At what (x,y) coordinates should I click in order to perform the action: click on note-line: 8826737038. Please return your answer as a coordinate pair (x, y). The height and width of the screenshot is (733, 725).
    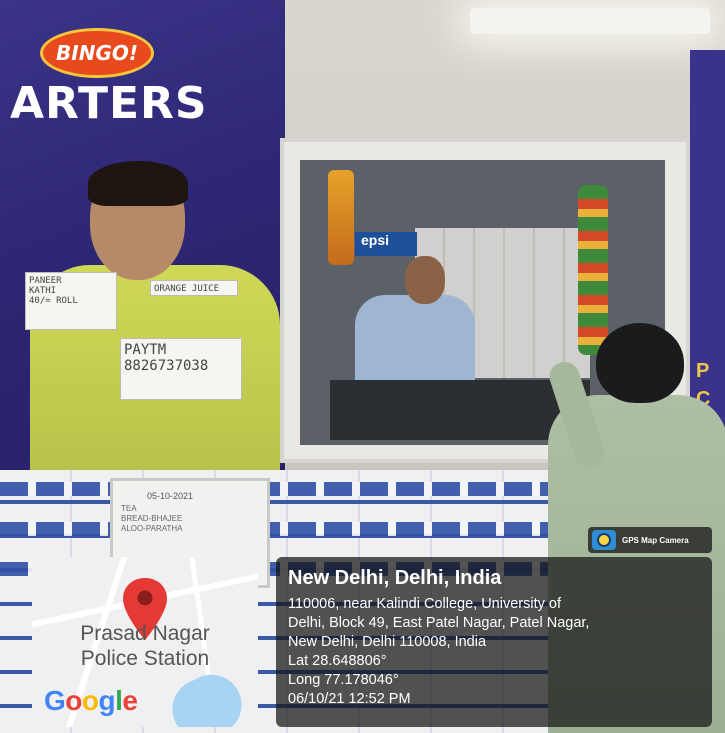
    Looking at the image, I should click on (166, 366).